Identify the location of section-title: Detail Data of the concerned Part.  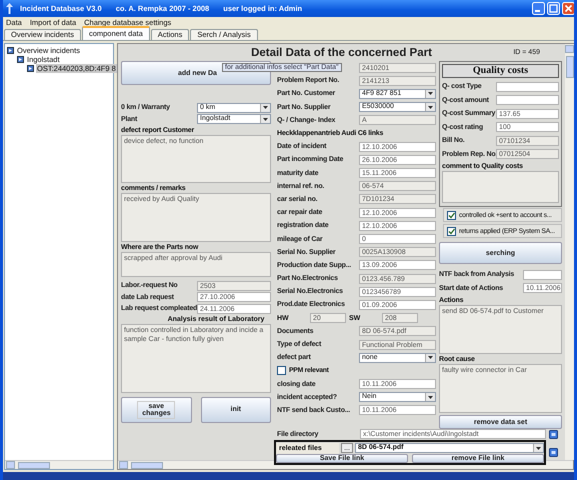
(341, 52).